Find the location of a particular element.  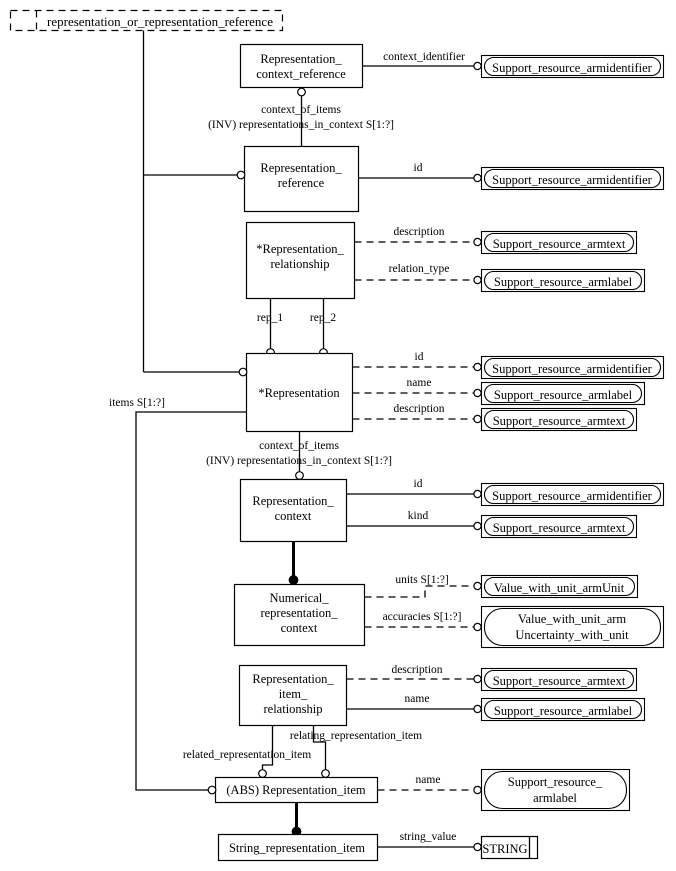

relation-id-3: id is located at coordinates (414, 488).